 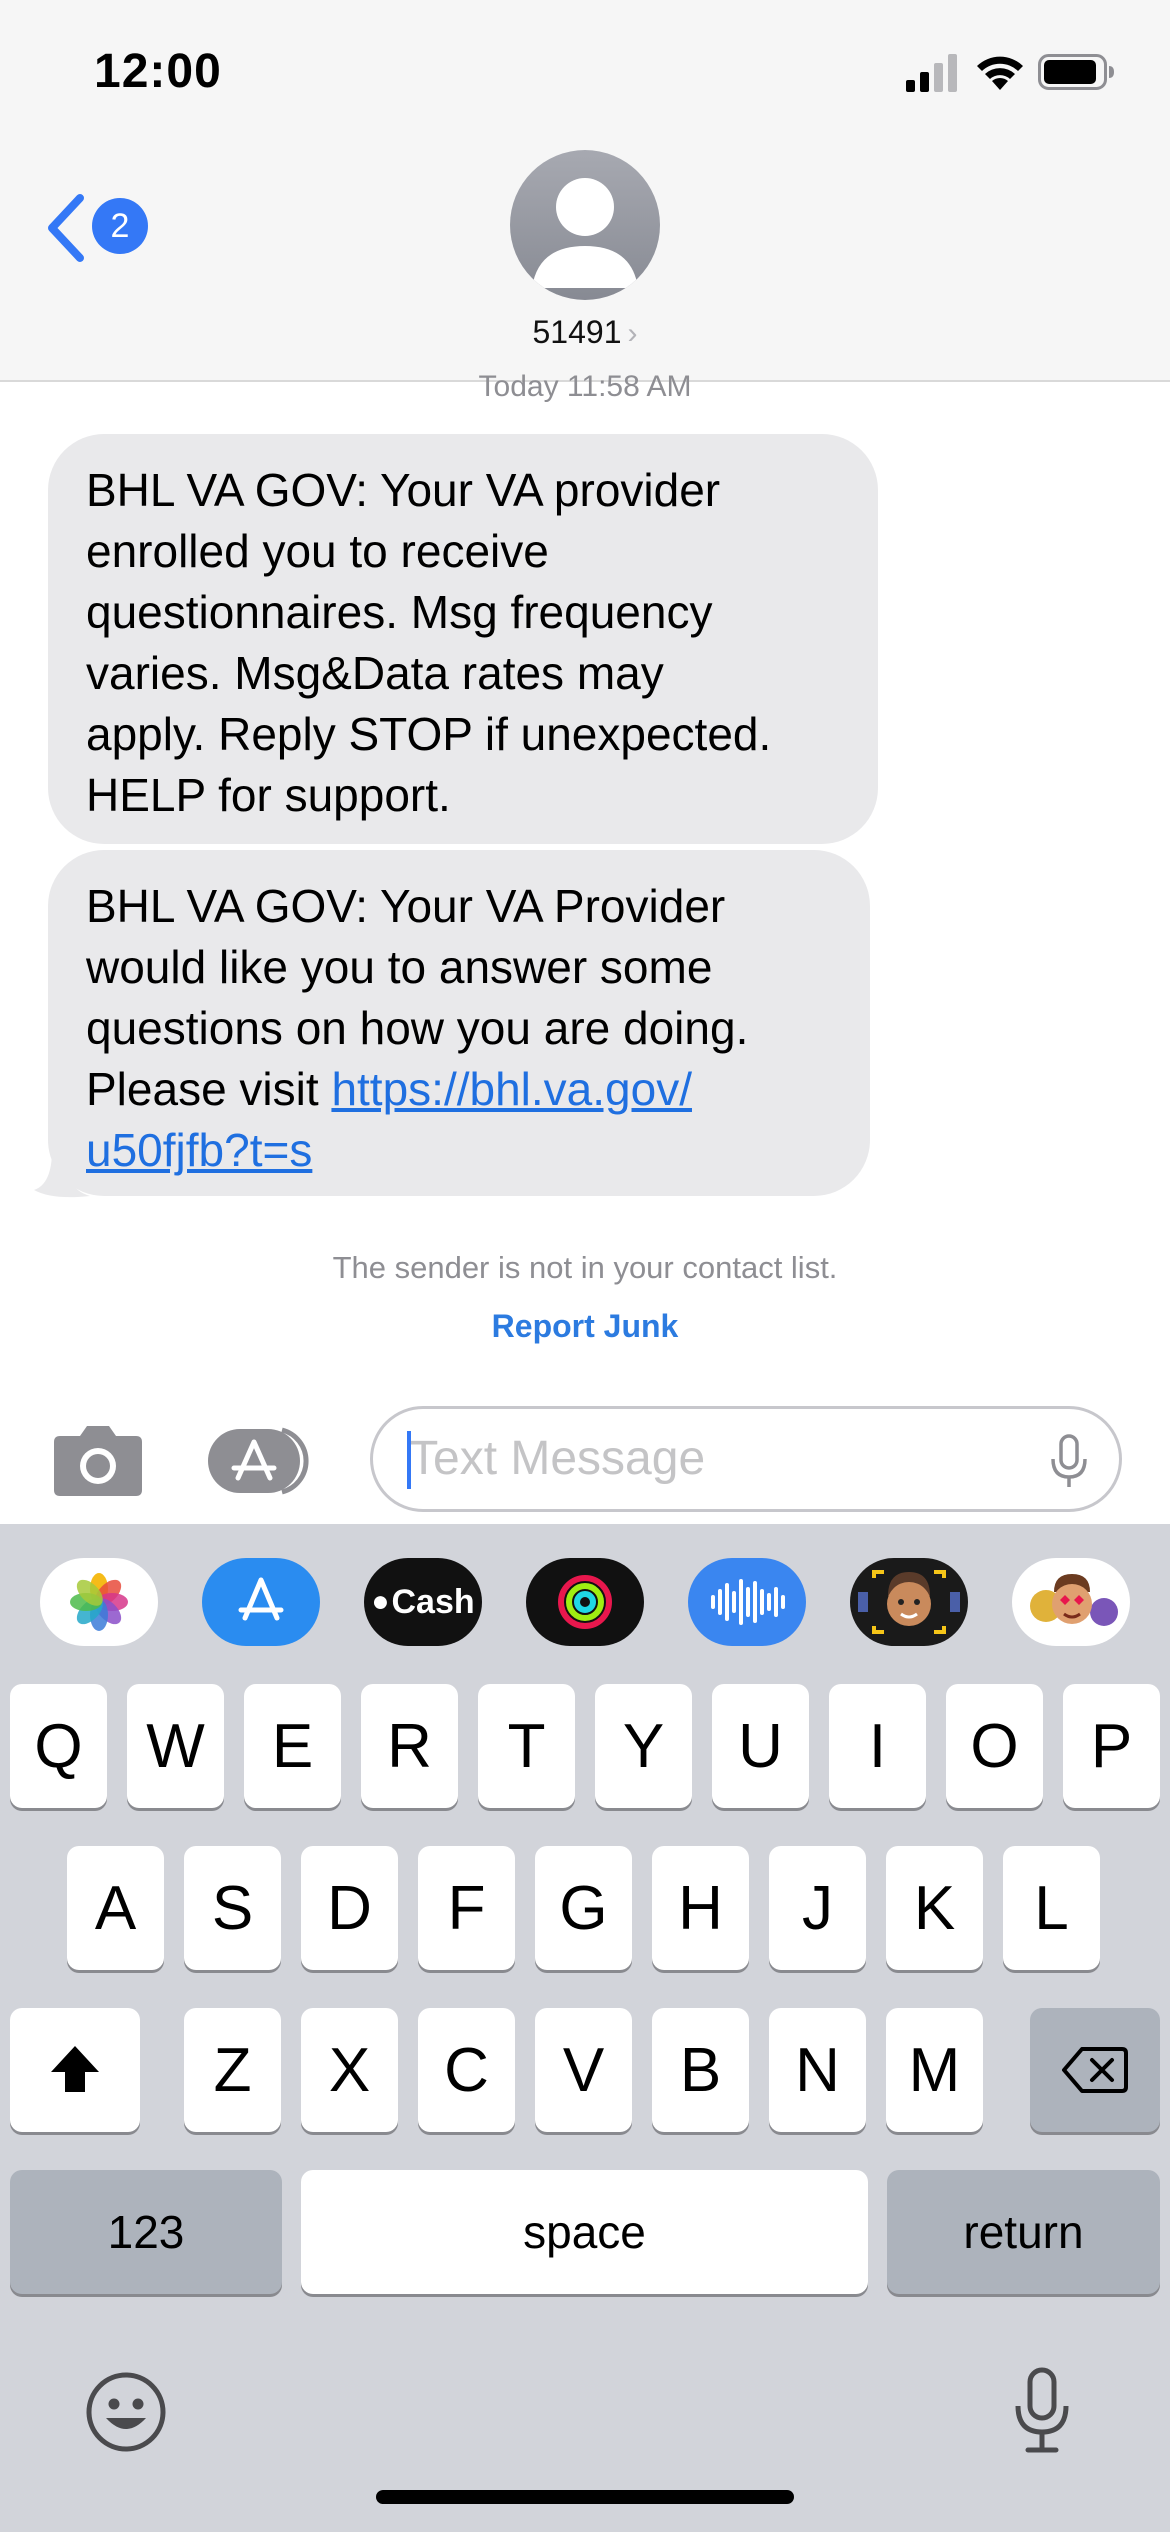 What do you see at coordinates (1074, 1600) in the screenshot?
I see `memoji-stickers-icon` at bounding box center [1074, 1600].